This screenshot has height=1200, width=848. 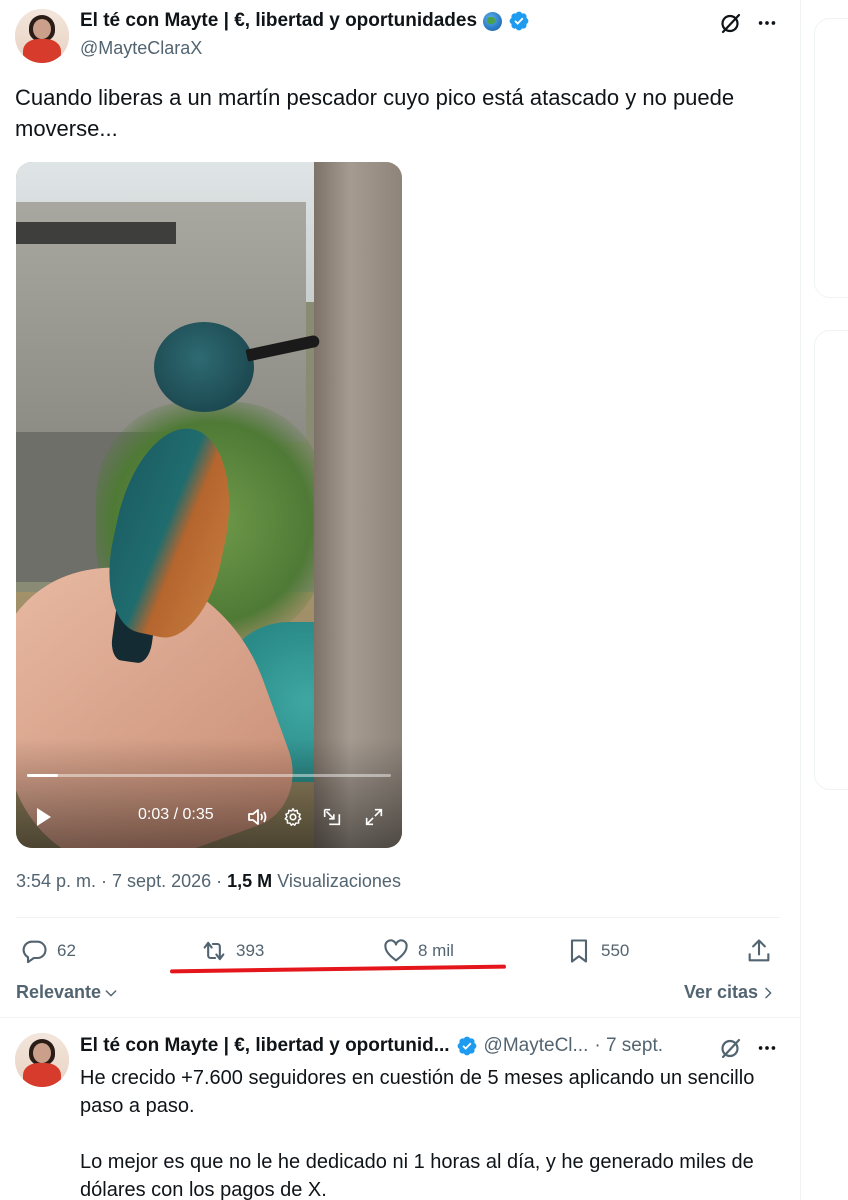 What do you see at coordinates (436, 950) in the screenshot?
I see `like-count: 8 mil` at bounding box center [436, 950].